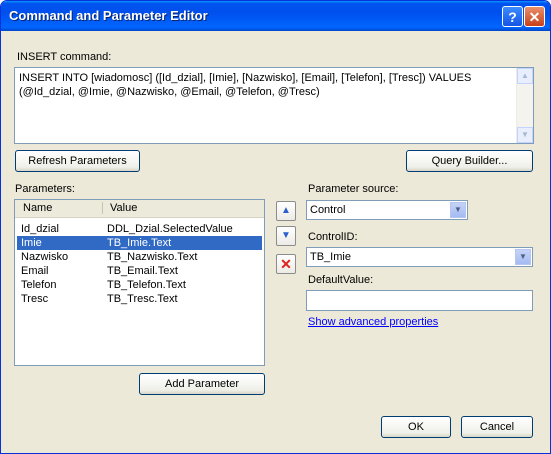 This screenshot has height=454, width=551. I want to click on parameter-value: TB_Nazwisko.Text, so click(152, 257).